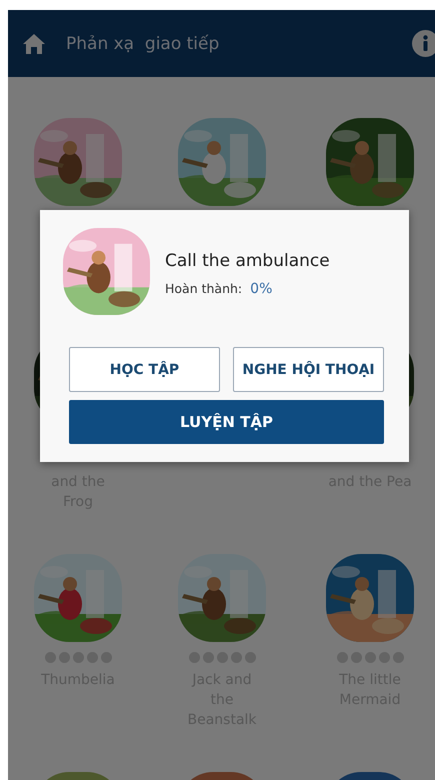 The height and width of the screenshot is (780, 435). Describe the element at coordinates (34, 43) in the screenshot. I see `home-icon` at that location.